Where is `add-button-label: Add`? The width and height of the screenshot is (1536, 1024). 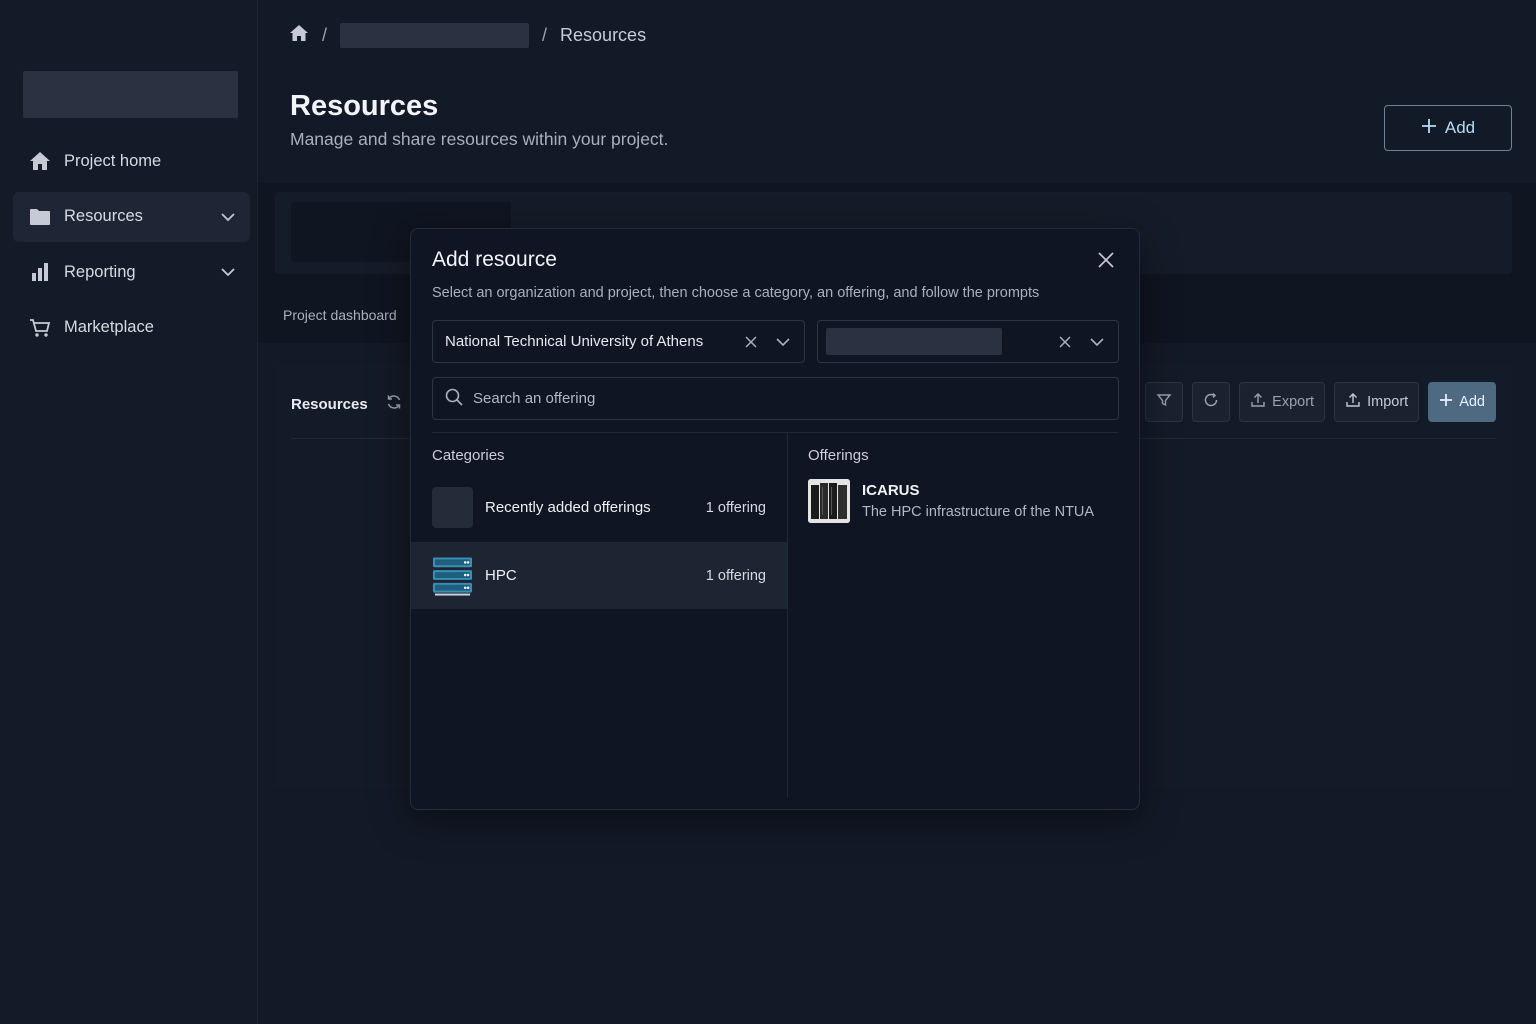 add-button-label: Add is located at coordinates (1460, 127).